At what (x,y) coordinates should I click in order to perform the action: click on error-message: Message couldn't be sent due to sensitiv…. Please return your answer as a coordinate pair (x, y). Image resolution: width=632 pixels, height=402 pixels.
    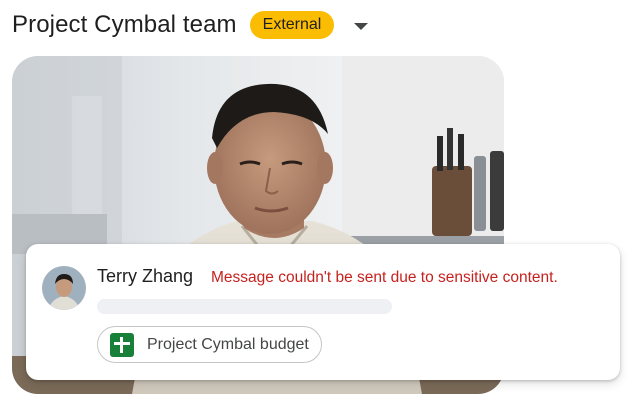
    Looking at the image, I should click on (384, 277).